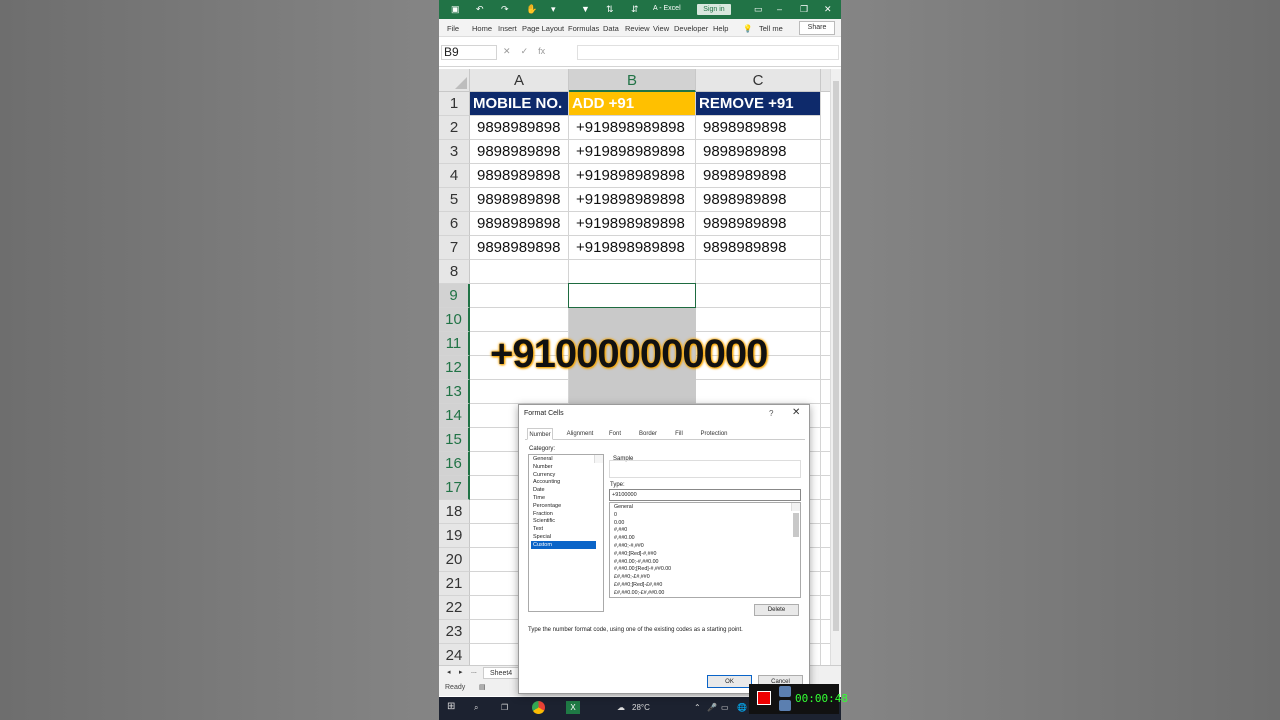  I want to click on filter-icon: ▼, so click(585, 9).